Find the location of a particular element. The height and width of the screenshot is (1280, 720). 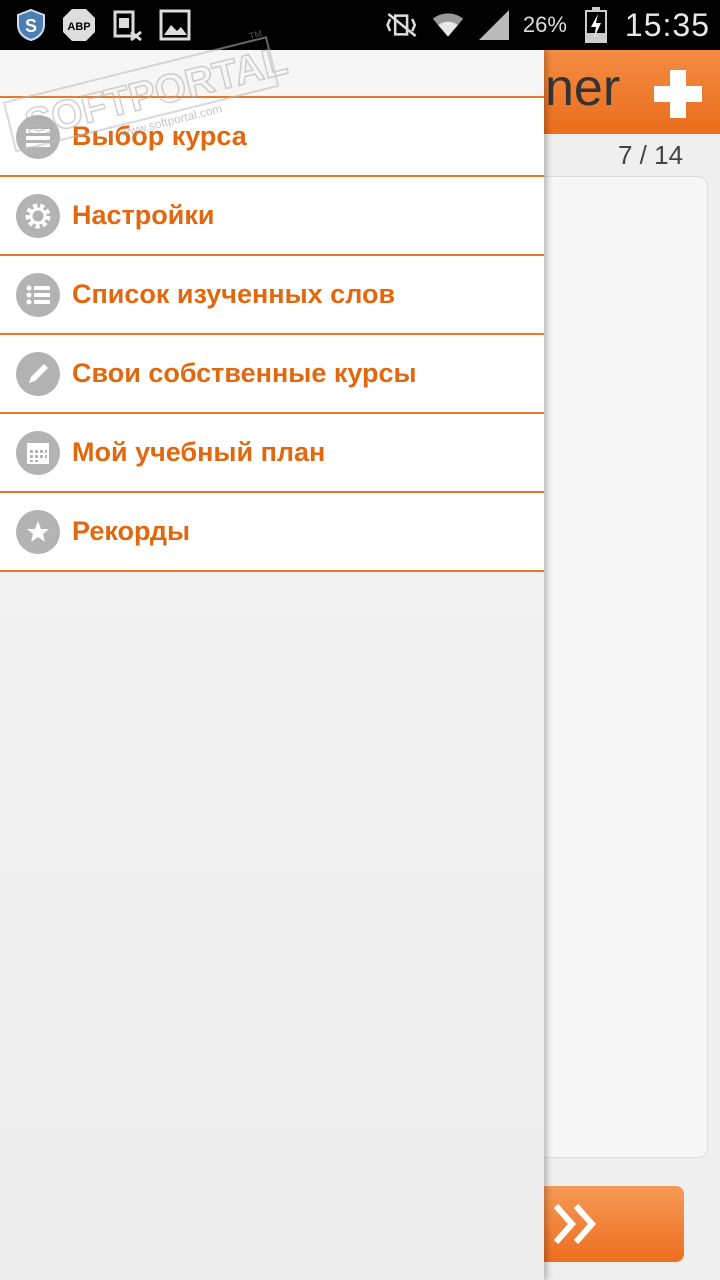

mute-vibrate-icon is located at coordinates (402, 25).